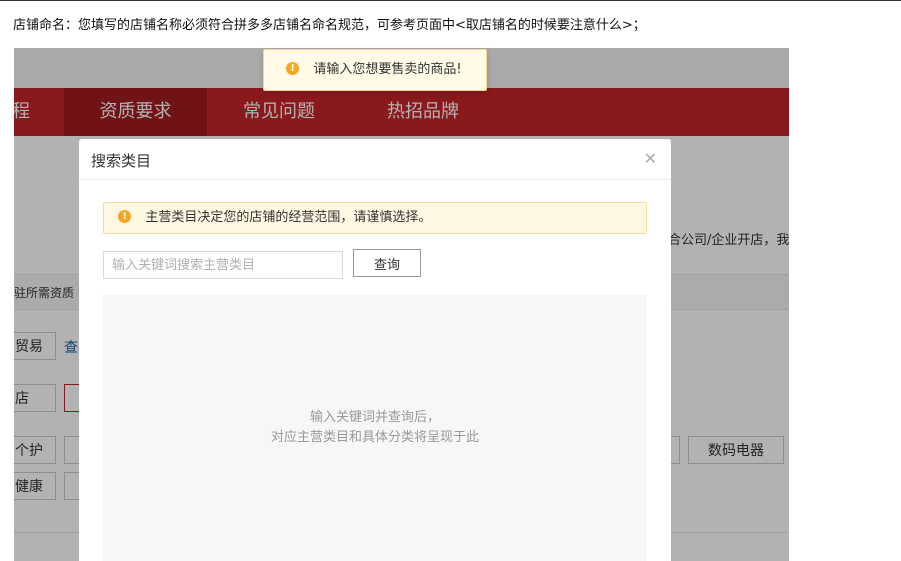 The width and height of the screenshot is (901, 561). I want to click on query-button: 查询, so click(387, 263).